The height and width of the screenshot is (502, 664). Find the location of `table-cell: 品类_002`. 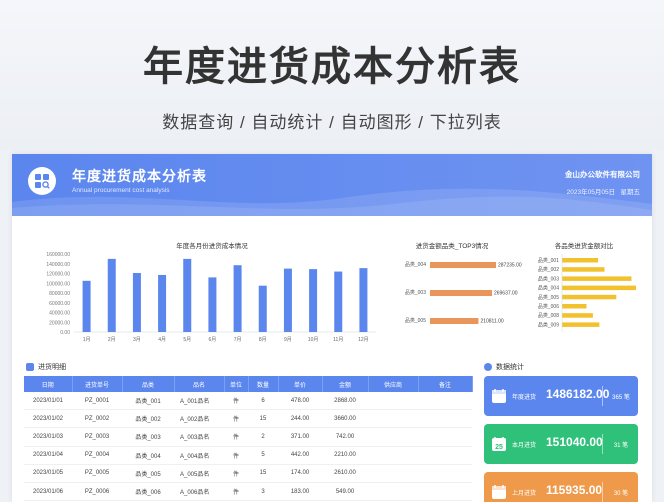

table-cell: 品类_002 is located at coordinates (148, 419).